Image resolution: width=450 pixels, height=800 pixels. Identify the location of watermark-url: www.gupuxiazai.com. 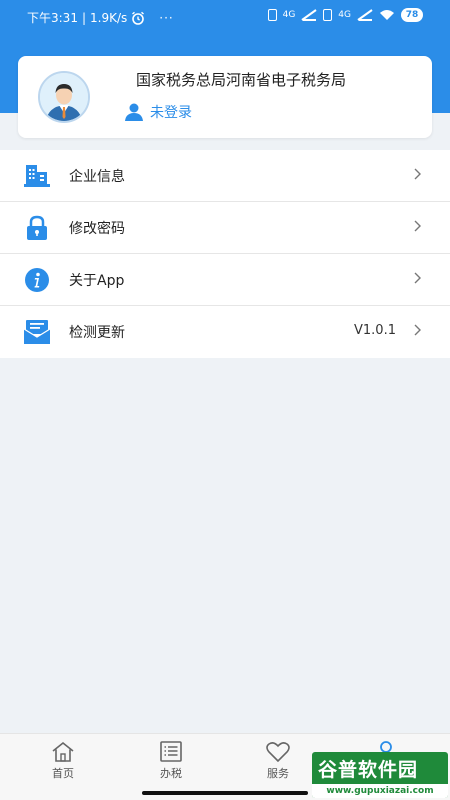
(380, 791).